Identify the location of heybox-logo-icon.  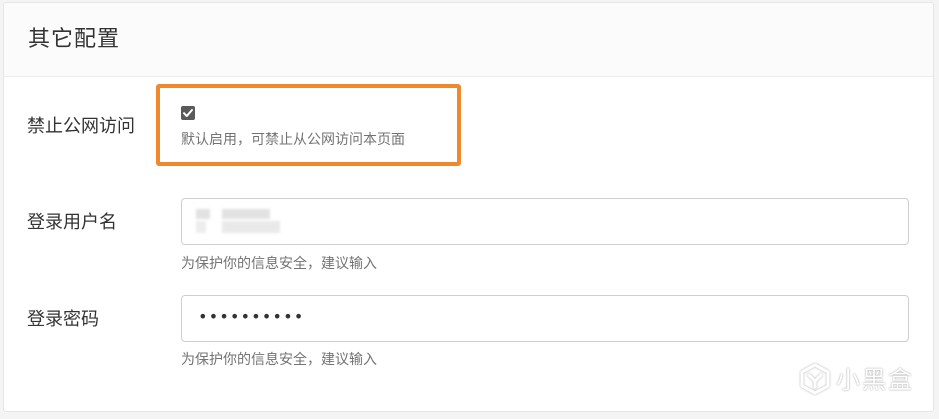
(815, 379).